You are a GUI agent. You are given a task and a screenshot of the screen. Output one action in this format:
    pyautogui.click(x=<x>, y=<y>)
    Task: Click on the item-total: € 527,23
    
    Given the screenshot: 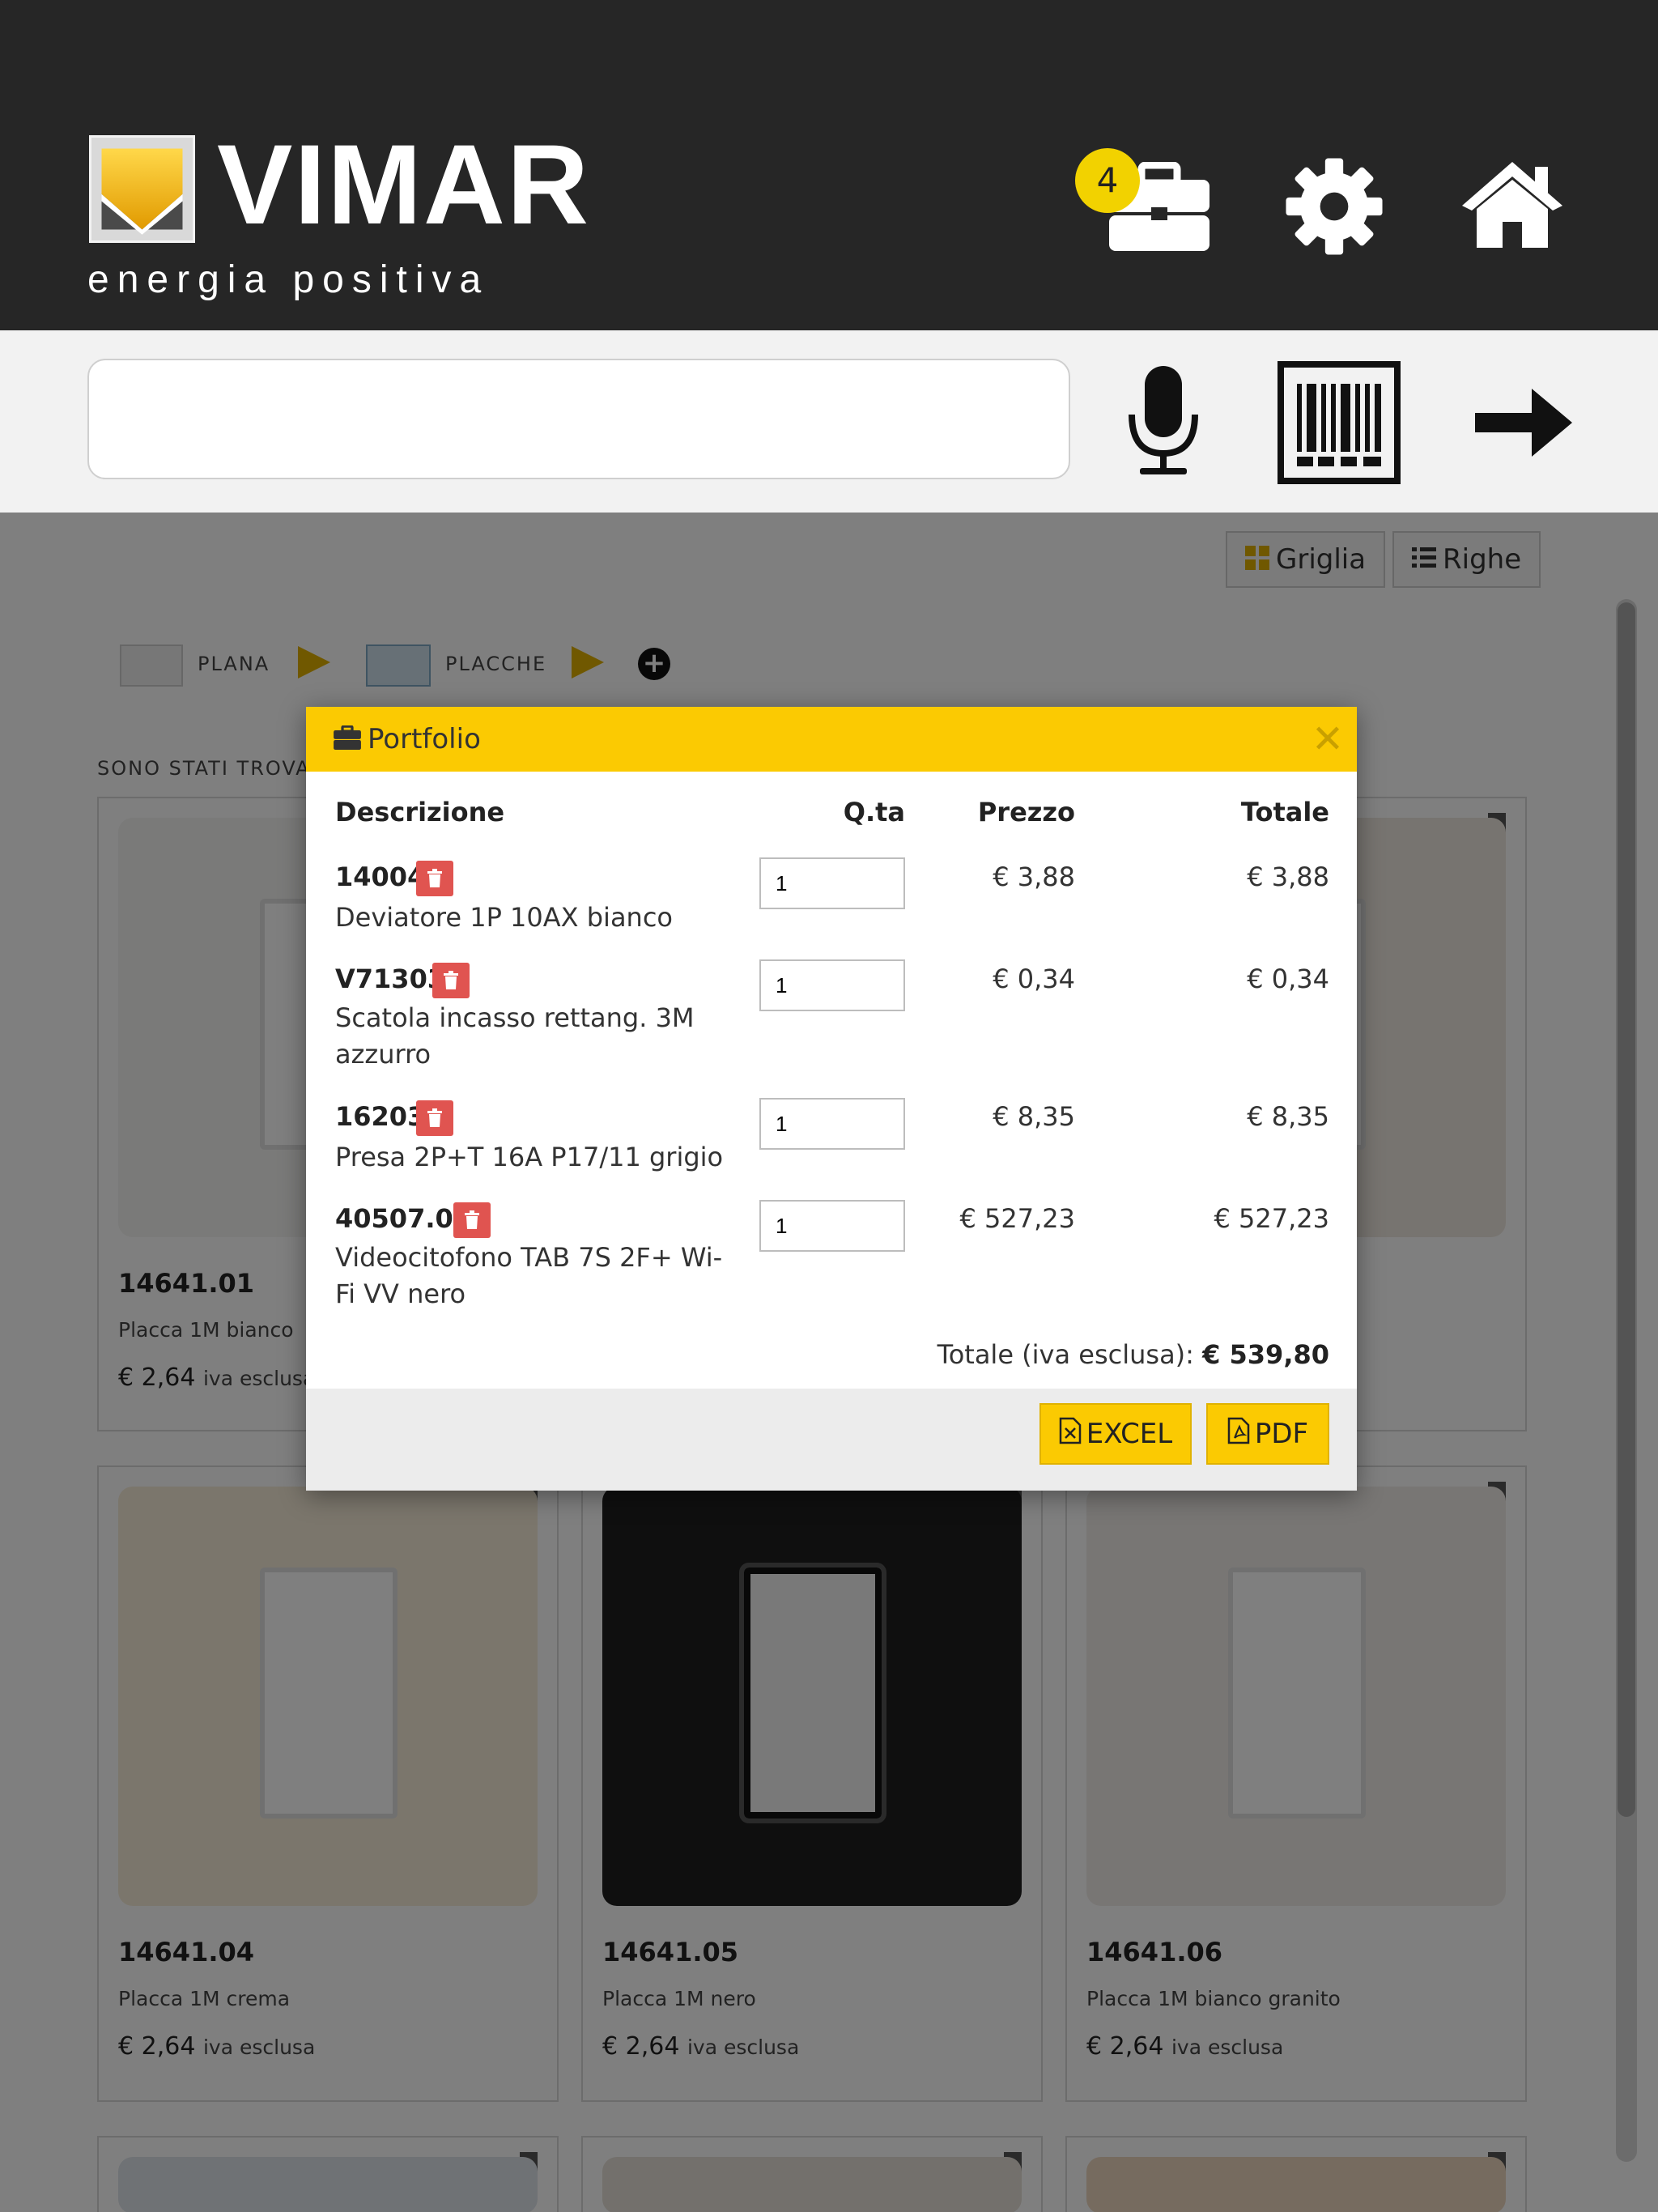 What is the action you would take?
    pyautogui.click(x=1272, y=1219)
    